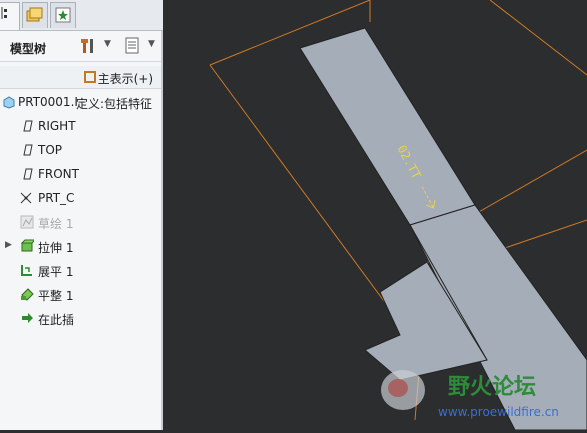 This screenshot has width=587, height=433. I want to click on settings-list-icon, so click(132, 46).